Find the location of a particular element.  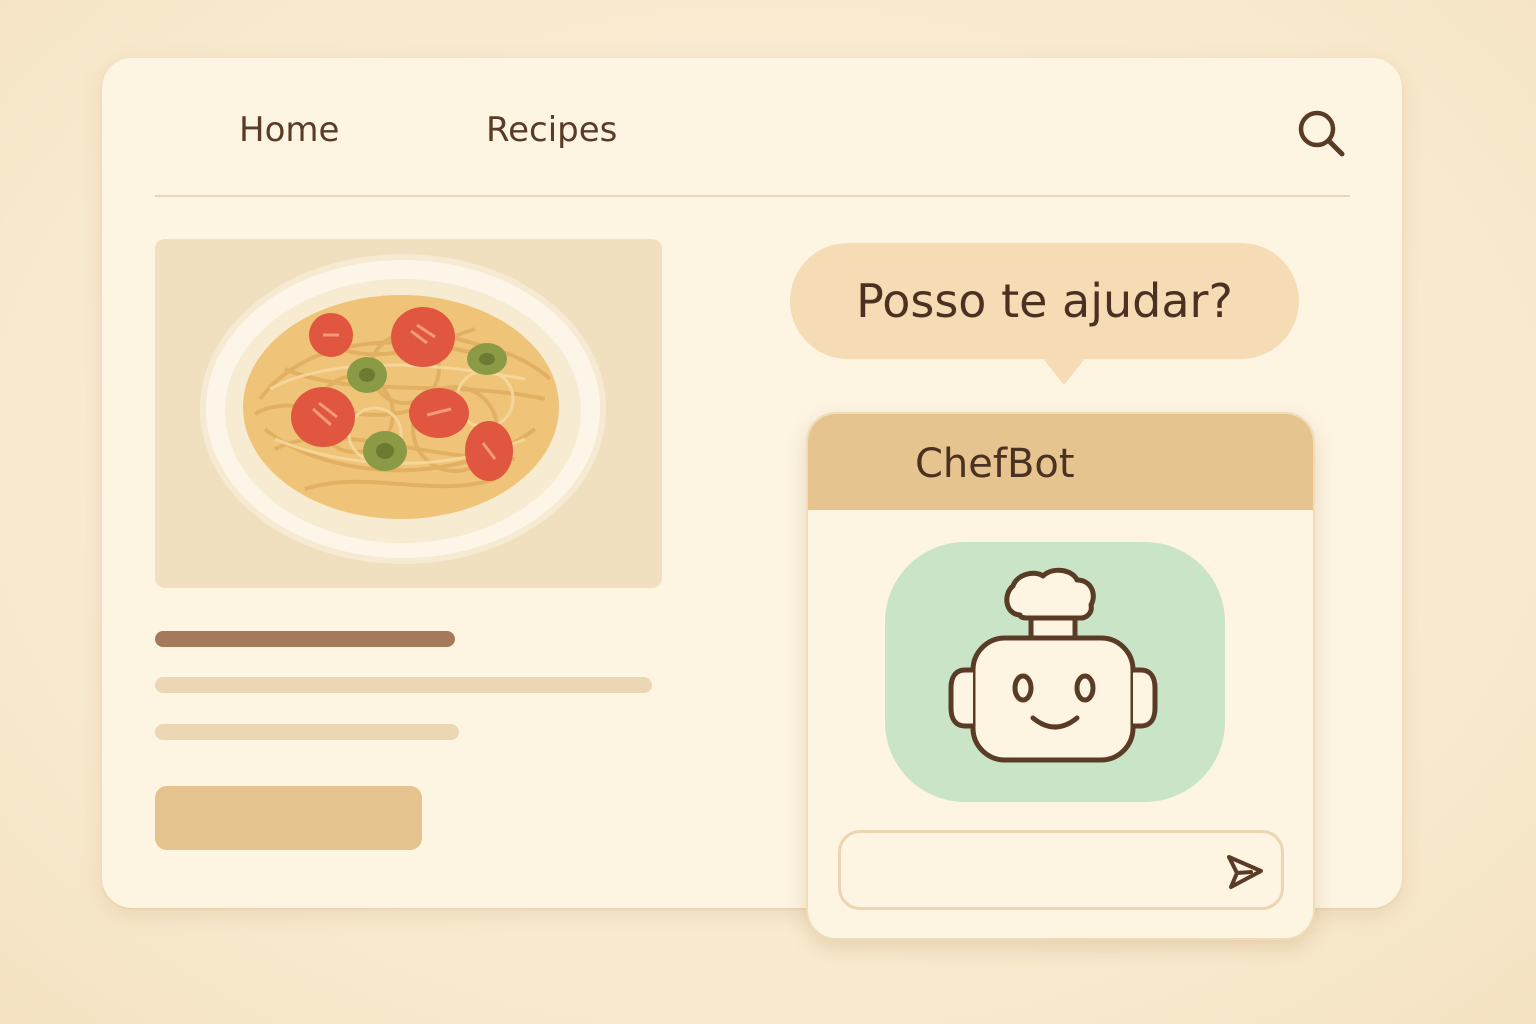

chatbot-prompt-bubble: Posso te ajudar? is located at coordinates (1044, 301).